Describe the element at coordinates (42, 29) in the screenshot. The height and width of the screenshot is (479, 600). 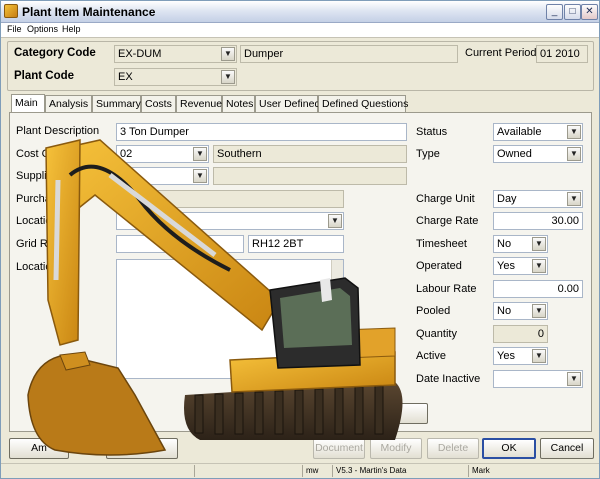
I see `menu-options: Options` at that location.